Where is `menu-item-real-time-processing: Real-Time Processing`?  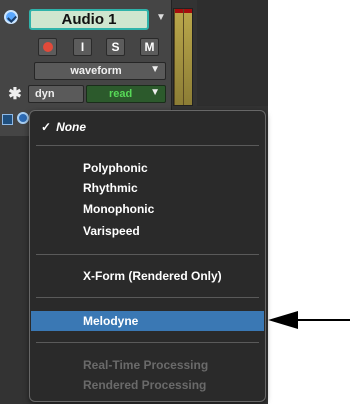
menu-item-real-time-processing: Real-Time Processing is located at coordinates (146, 365).